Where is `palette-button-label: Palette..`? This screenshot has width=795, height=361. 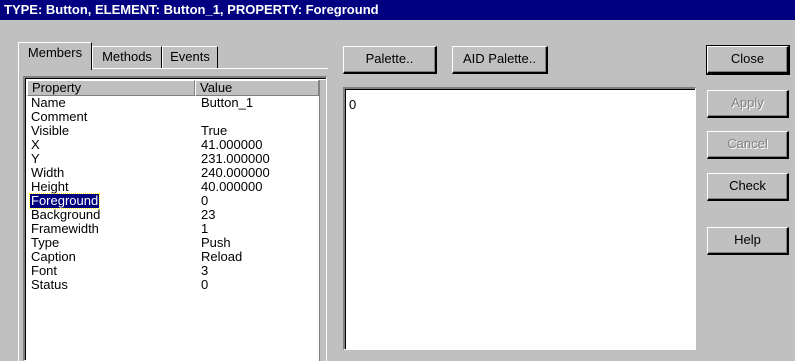 palette-button-label: Palette.. is located at coordinates (389, 58).